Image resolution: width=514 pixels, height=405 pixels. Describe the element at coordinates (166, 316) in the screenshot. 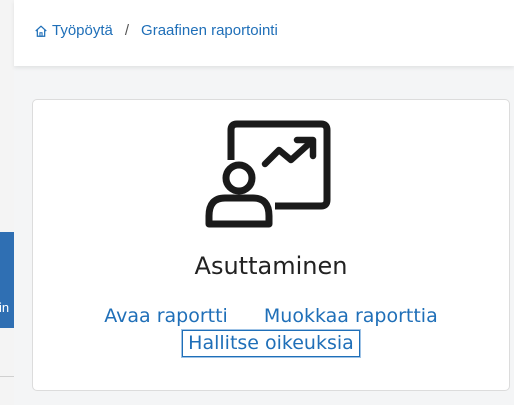

I see `open-report-link: Avaa raportti` at that location.